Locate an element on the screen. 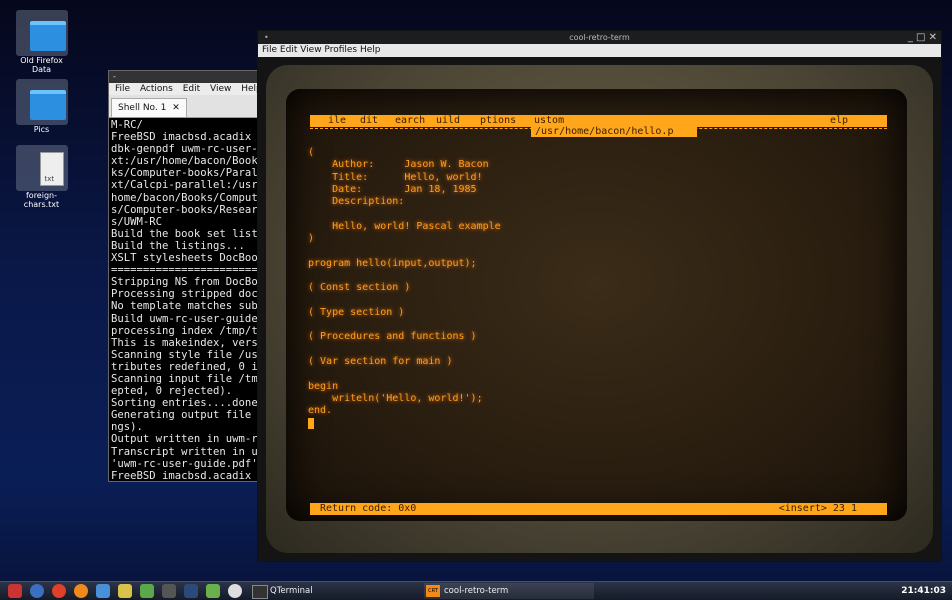  desktop-icon-label: Pics is located at coordinates (41, 129).